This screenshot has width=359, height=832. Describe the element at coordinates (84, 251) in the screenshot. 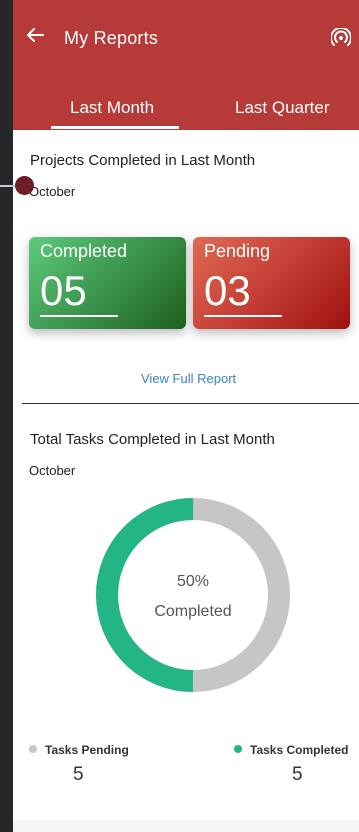

I see `completed-label: Completed` at that location.